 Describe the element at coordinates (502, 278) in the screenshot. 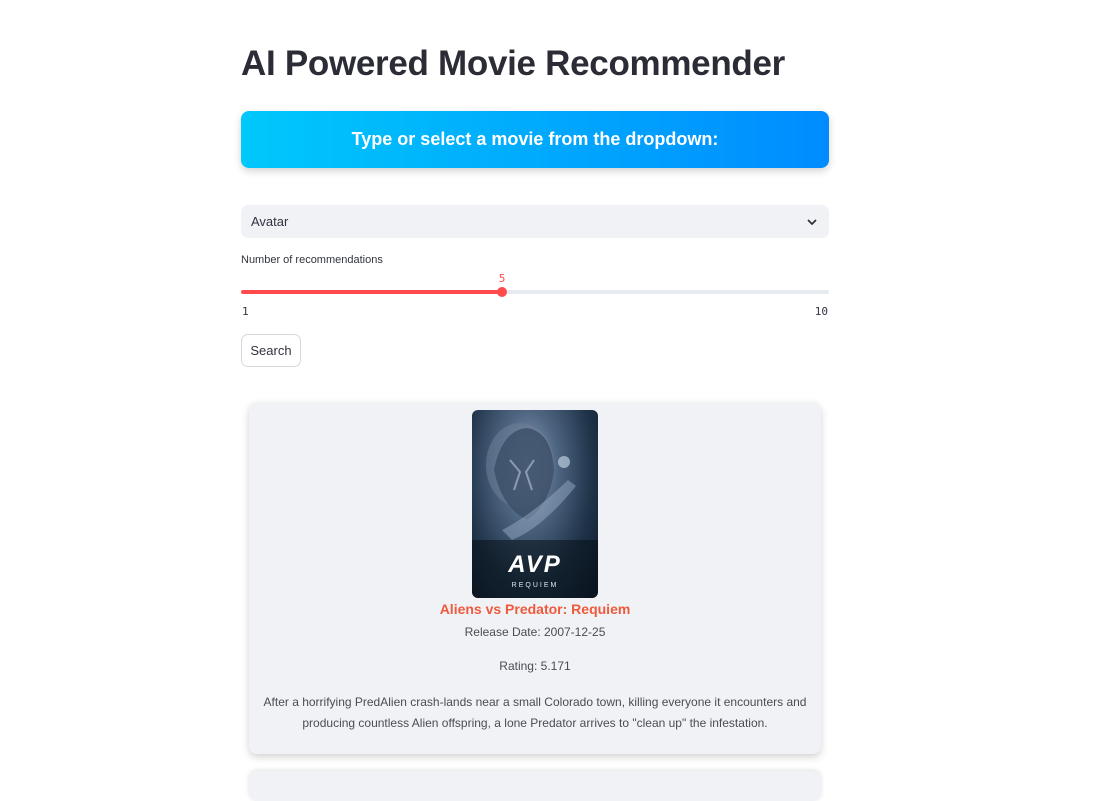

I see `slider-value: 5` at that location.